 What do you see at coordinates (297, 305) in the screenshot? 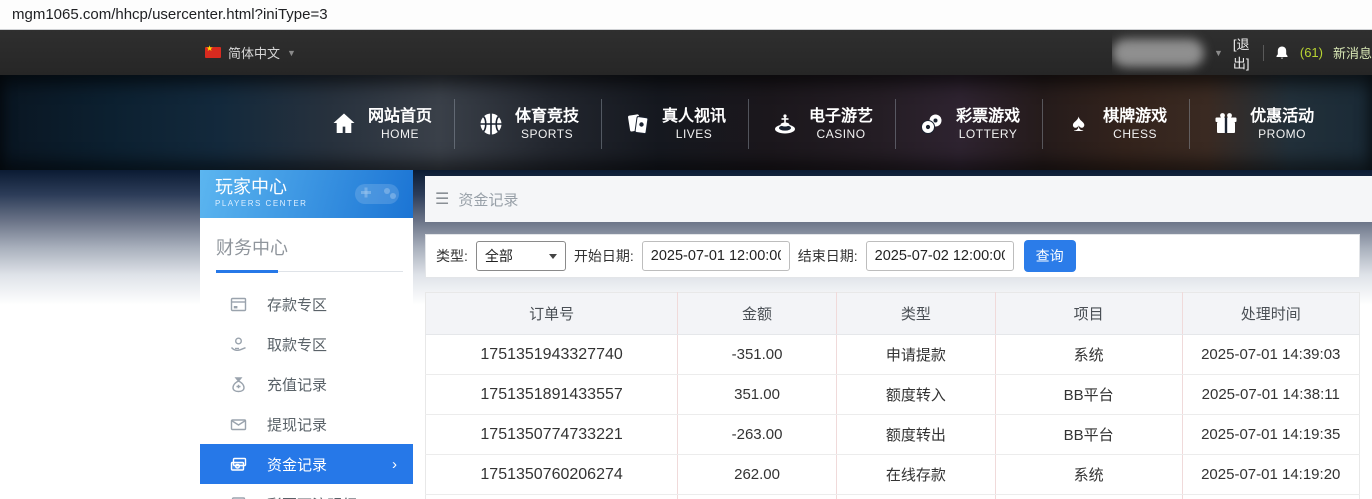
I see `sidebar-item-label: 存款专区` at bounding box center [297, 305].